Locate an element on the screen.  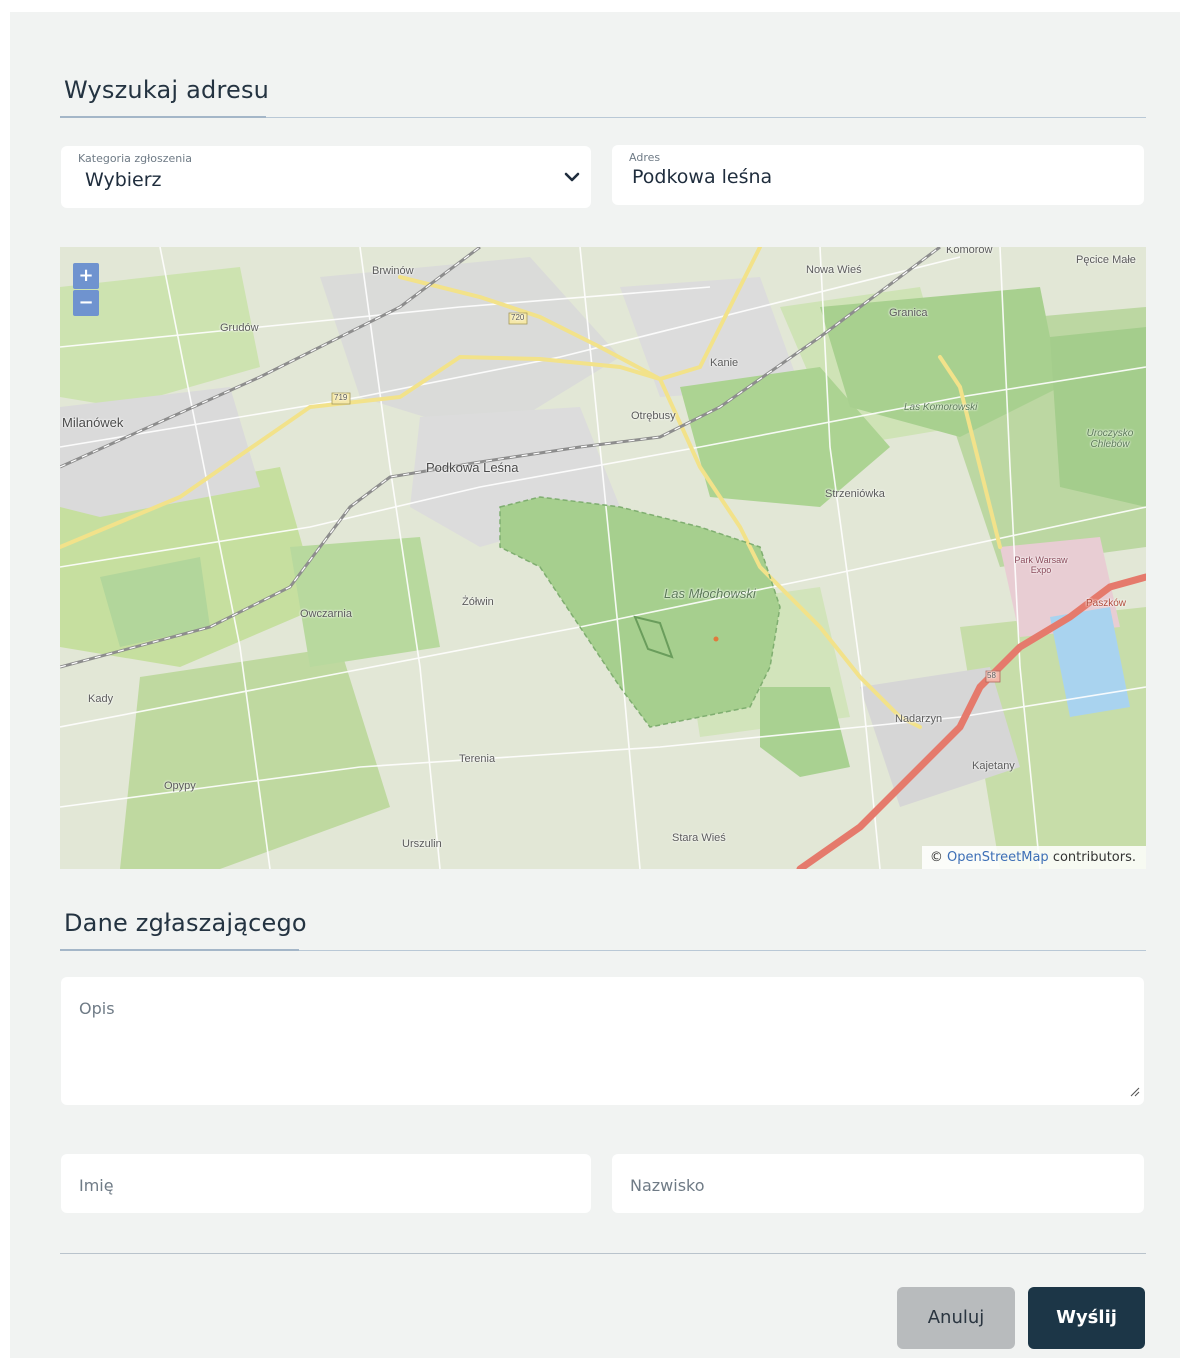
address-value: Podkowa leśna is located at coordinates (702, 177).